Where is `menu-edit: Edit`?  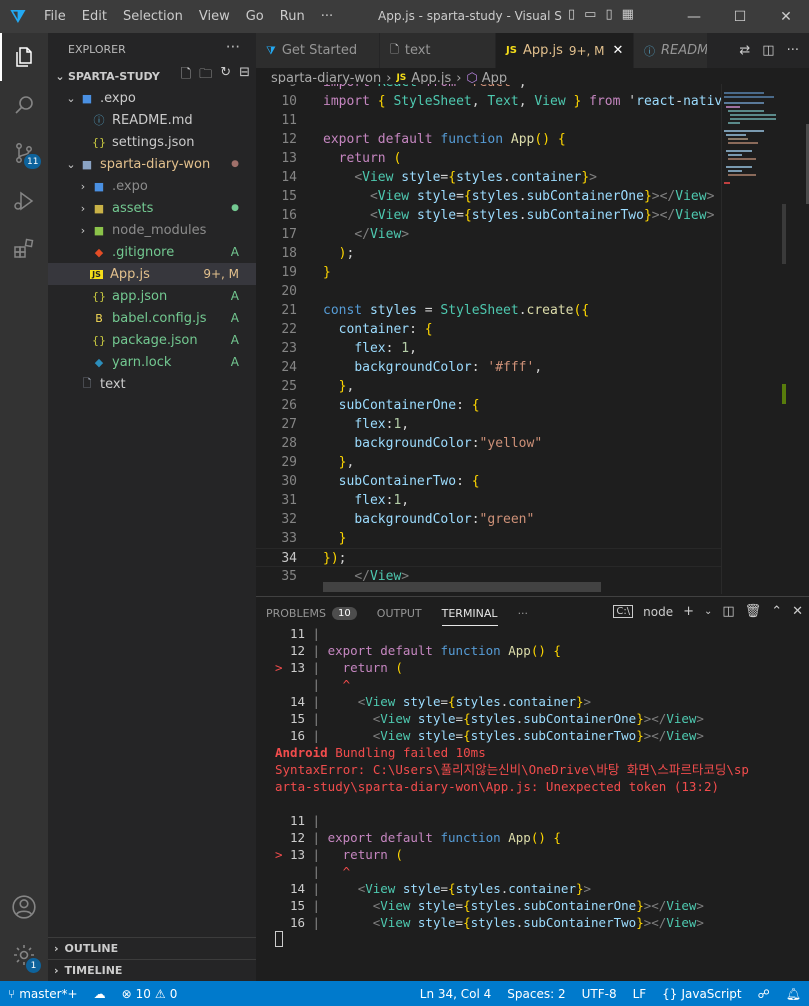
menu-edit: Edit is located at coordinates (94, 16).